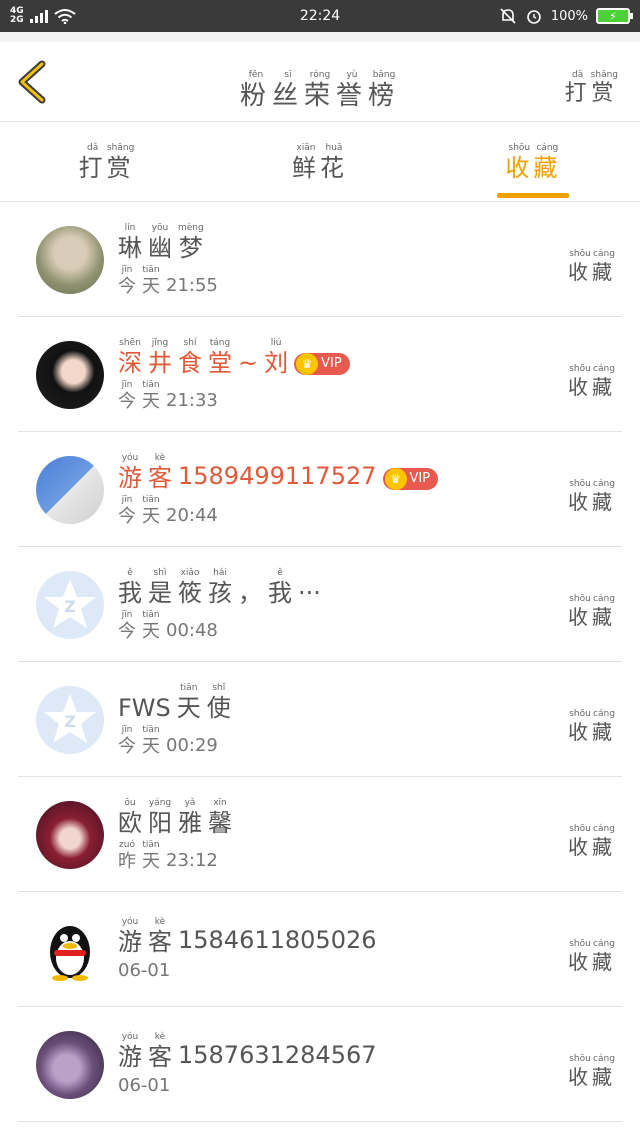 The width and height of the screenshot is (640, 1138). What do you see at coordinates (277, 475) in the screenshot?
I see `user-name-number: 15894991175​27` at bounding box center [277, 475].